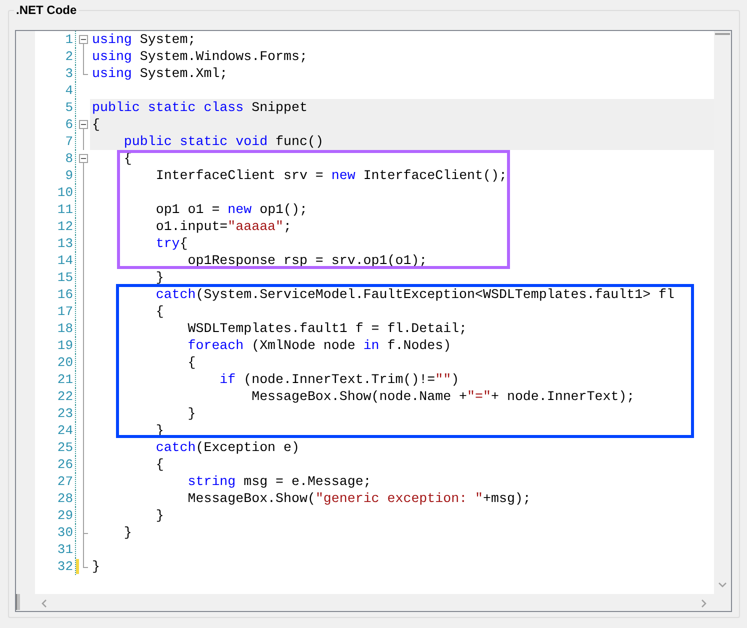 This screenshot has width=747, height=628. Describe the element at coordinates (65, 532) in the screenshot. I see `line-number: 30` at that location.